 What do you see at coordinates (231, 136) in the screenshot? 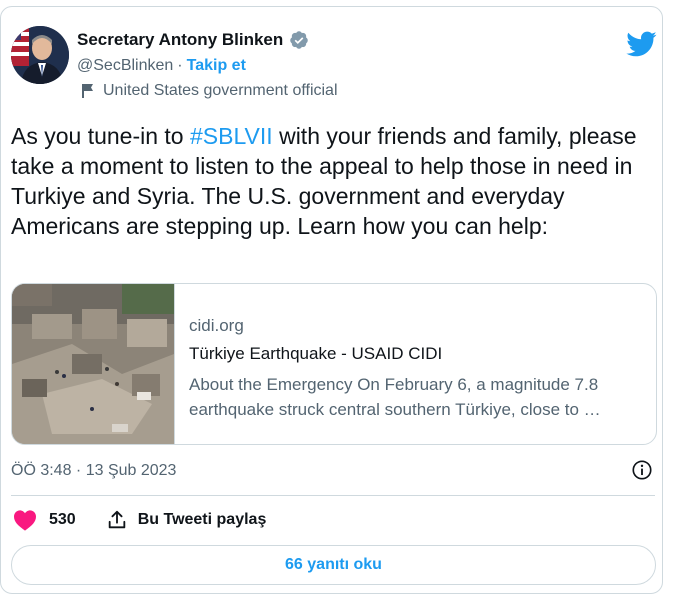
I see `hashtag-link: #SBLVII` at bounding box center [231, 136].